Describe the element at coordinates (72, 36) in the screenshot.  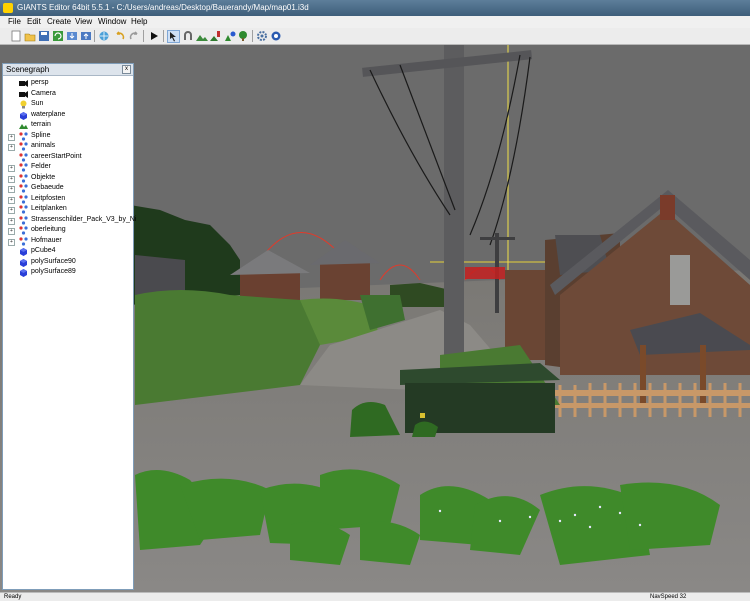
I see `import-icon` at that location.